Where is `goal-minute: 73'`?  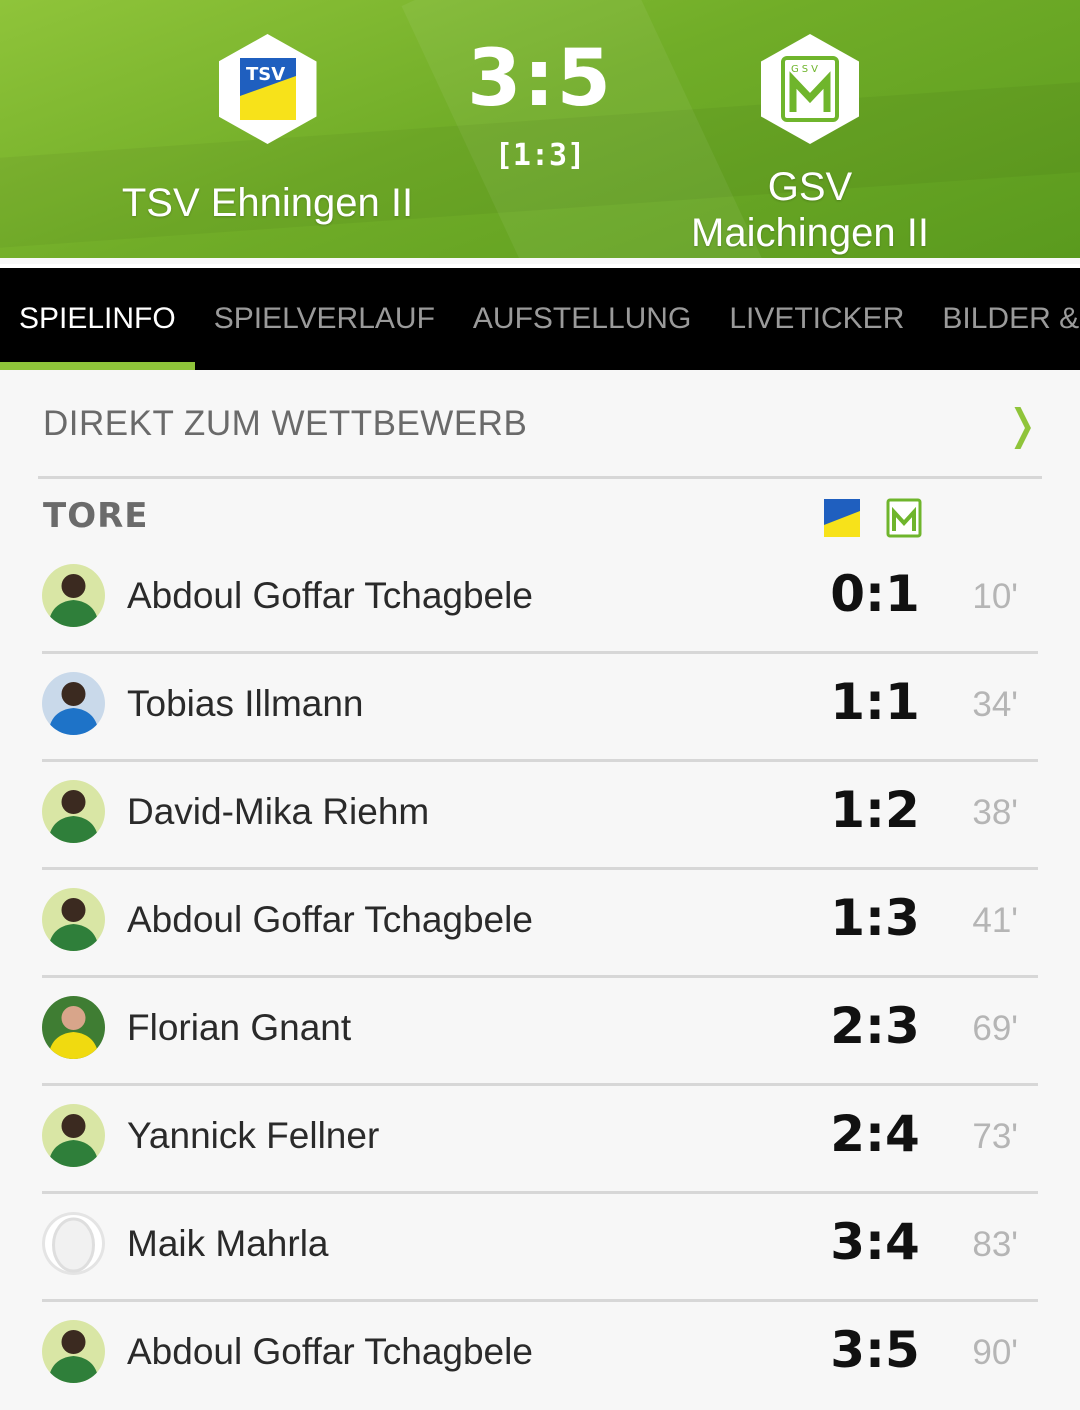
goal-minute: 73' is located at coordinates (995, 1136).